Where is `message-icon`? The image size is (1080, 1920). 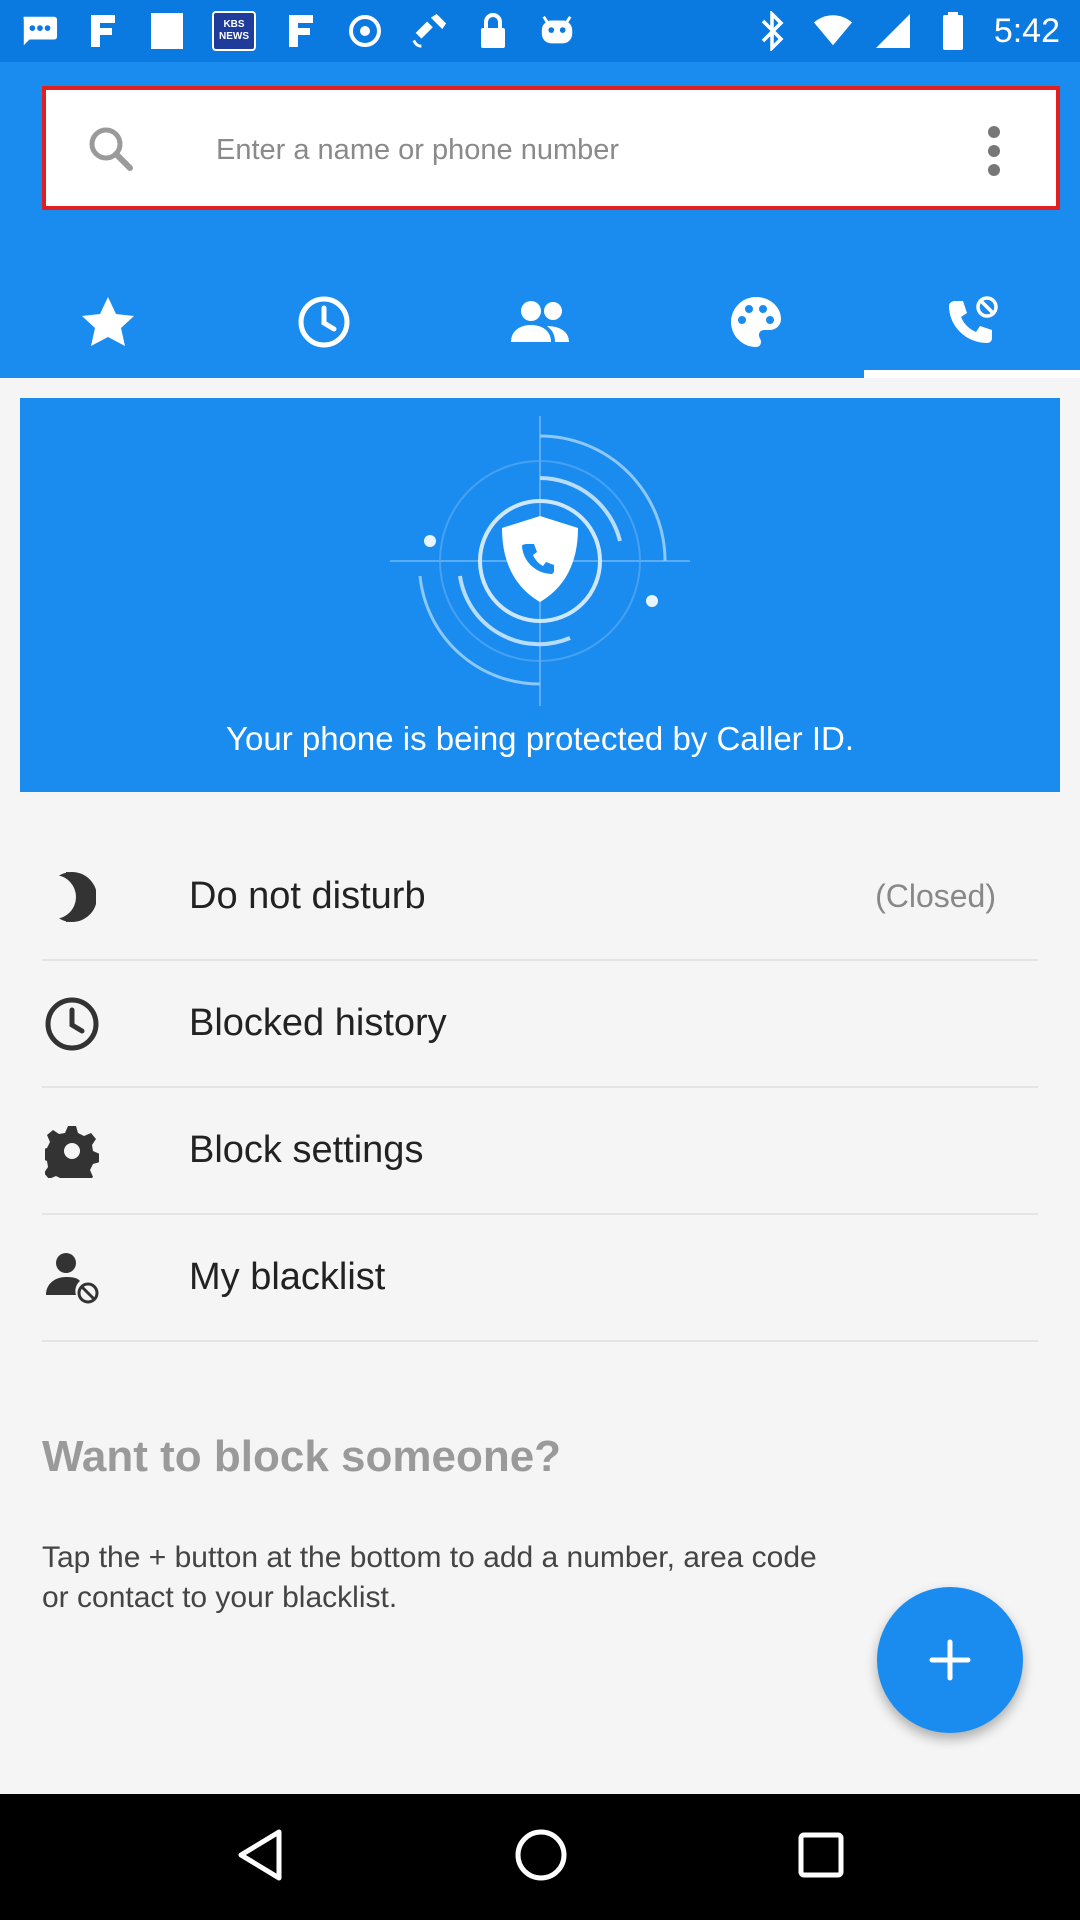
message-icon is located at coordinates (39, 31).